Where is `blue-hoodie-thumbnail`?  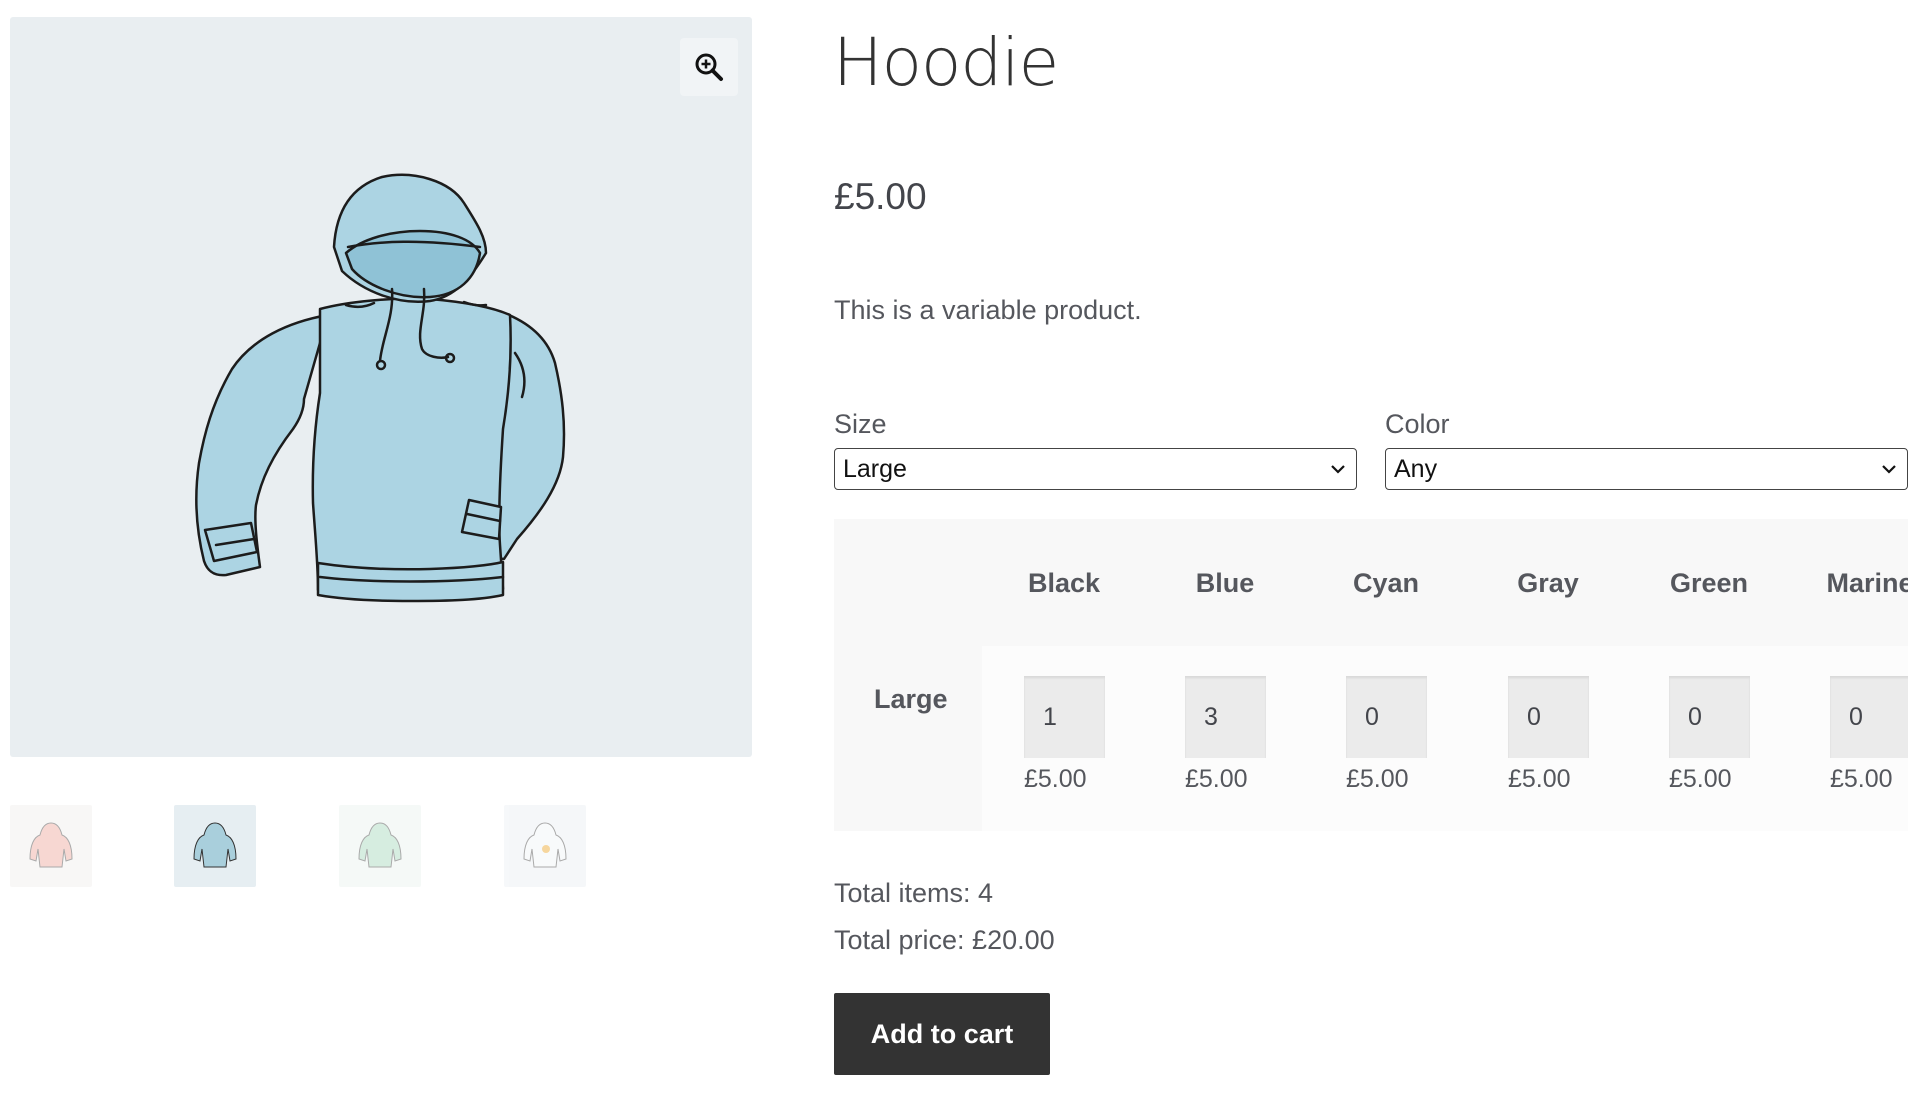 blue-hoodie-thumbnail is located at coordinates (215, 846).